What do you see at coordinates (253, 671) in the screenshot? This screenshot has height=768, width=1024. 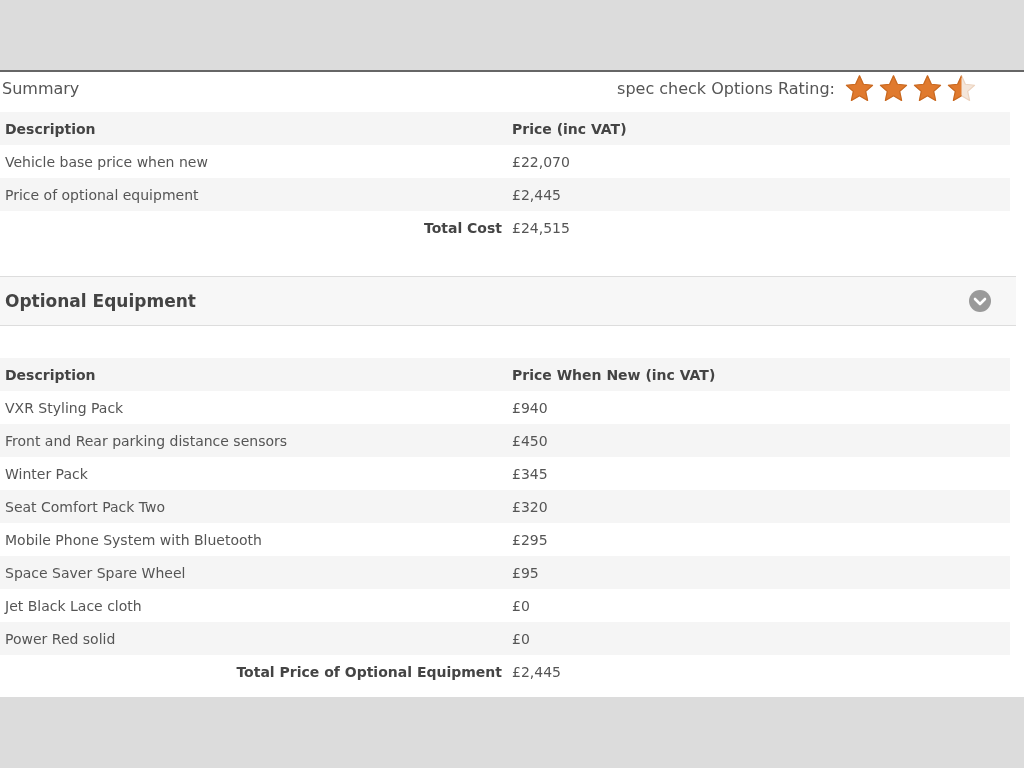 I see `total-label: Total Price of Optional Equipment` at bounding box center [253, 671].